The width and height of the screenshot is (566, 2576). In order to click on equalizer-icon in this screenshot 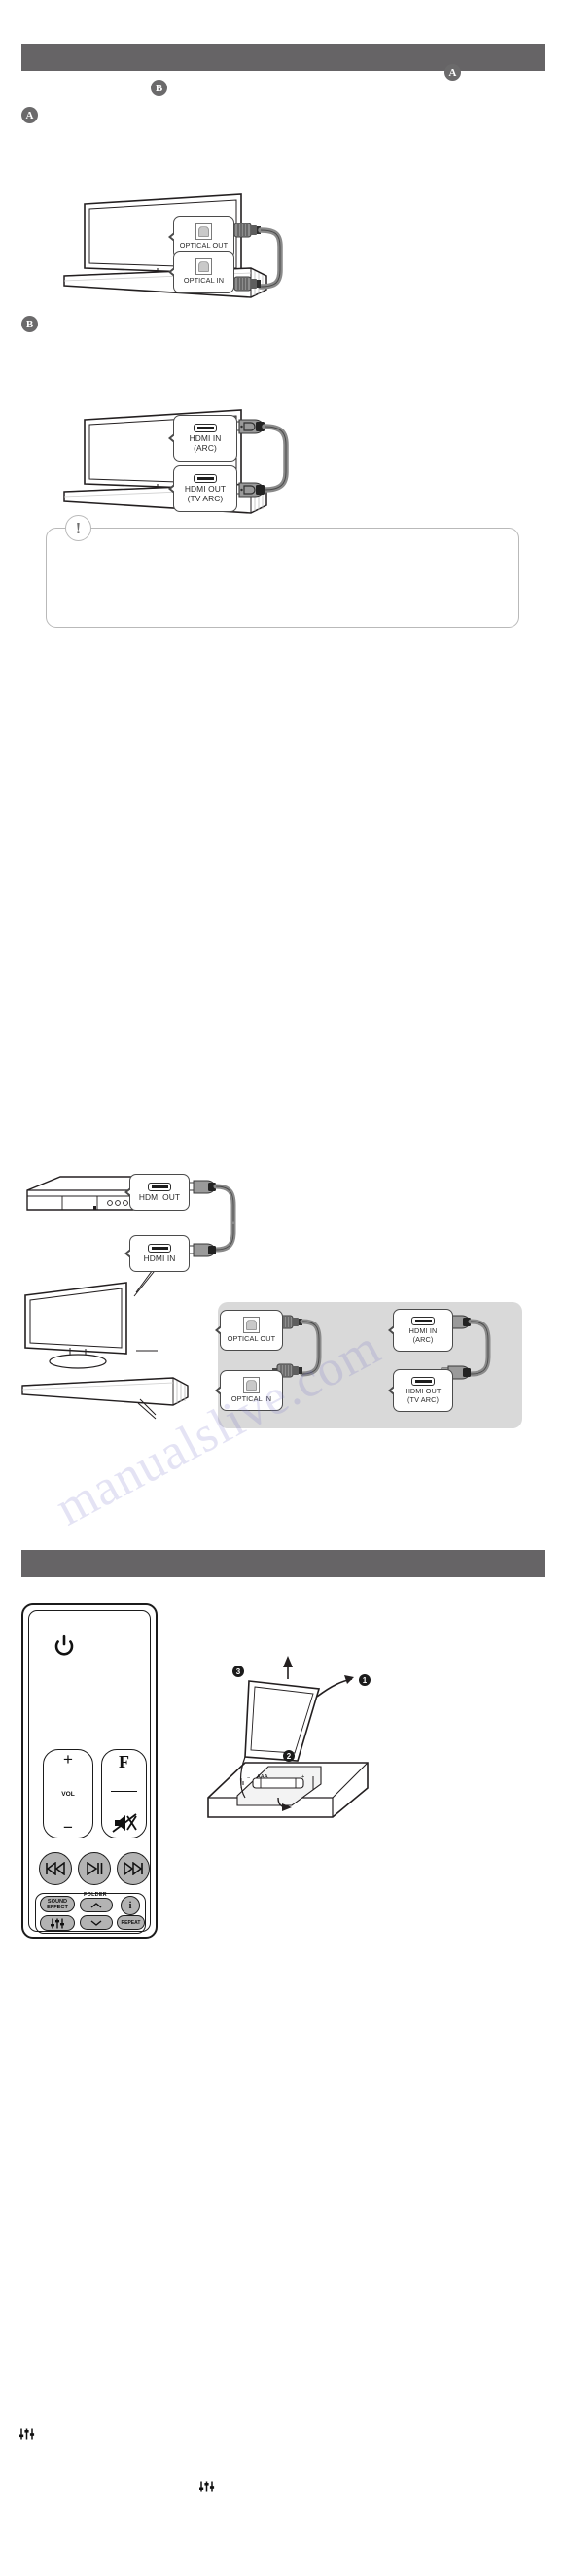, I will do `click(57, 1923)`.